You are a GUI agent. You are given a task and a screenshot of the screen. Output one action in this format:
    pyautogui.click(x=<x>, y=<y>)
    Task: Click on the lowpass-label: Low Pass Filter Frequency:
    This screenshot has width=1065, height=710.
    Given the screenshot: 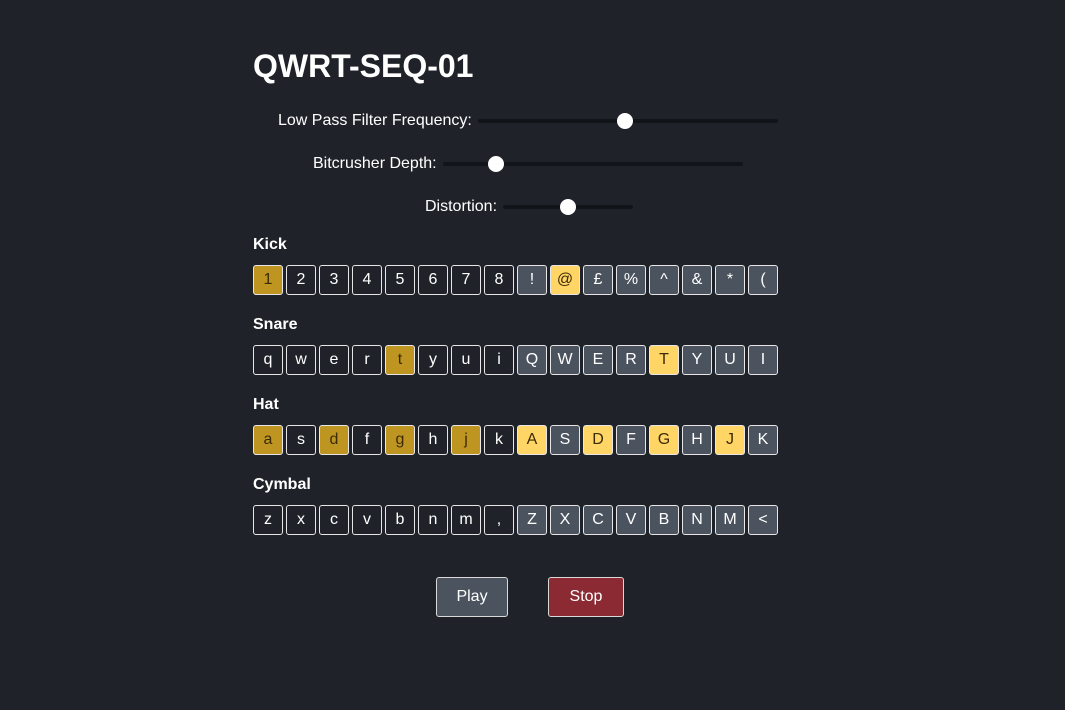 What is the action you would take?
    pyautogui.click(x=375, y=120)
    